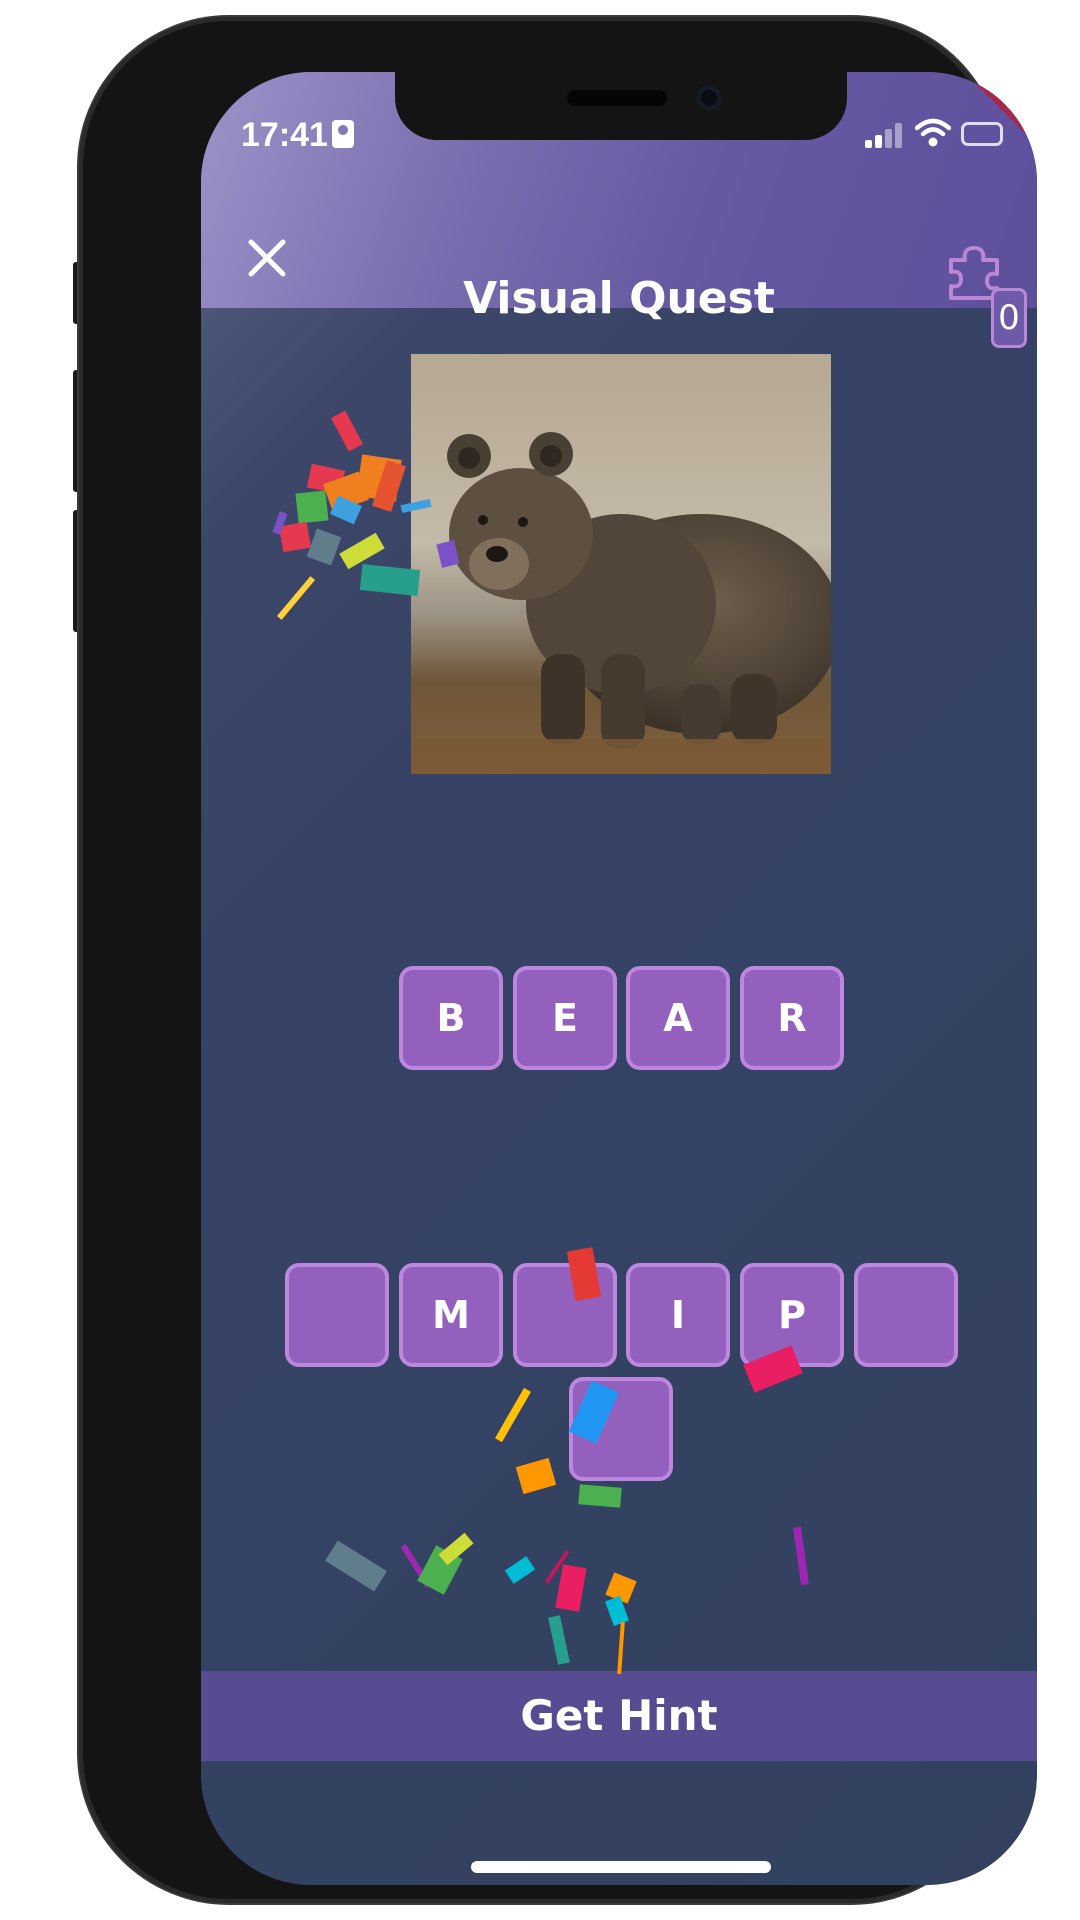  I want to click on letter-tile: P, so click(792, 1315).